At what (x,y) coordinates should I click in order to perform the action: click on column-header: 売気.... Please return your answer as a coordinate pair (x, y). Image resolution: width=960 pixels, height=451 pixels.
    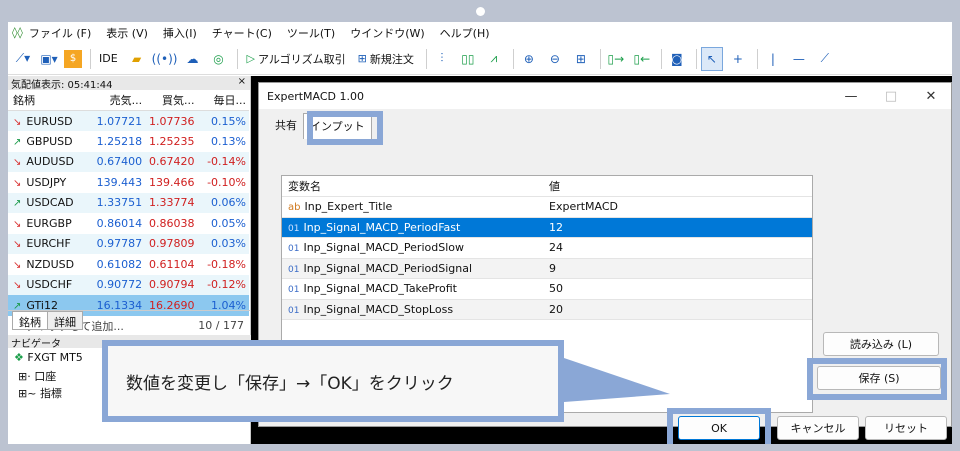
    Looking at the image, I should click on (118, 100).